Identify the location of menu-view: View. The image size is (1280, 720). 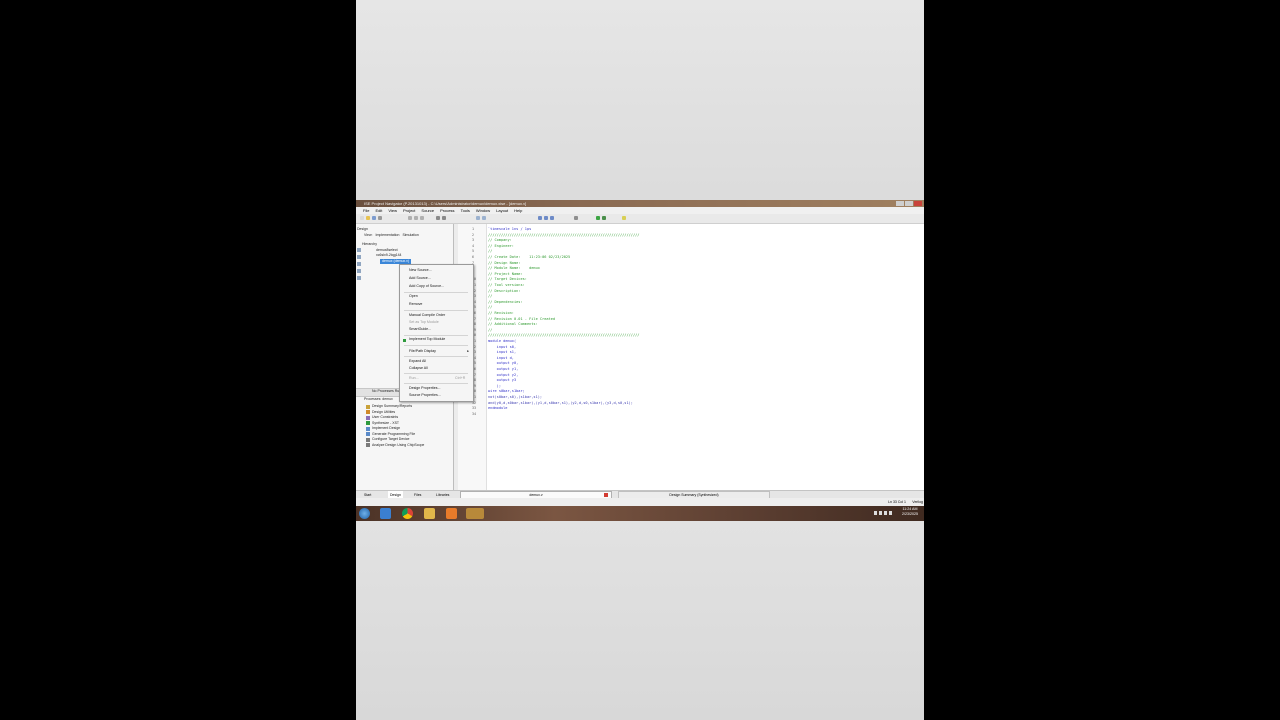
(392, 210).